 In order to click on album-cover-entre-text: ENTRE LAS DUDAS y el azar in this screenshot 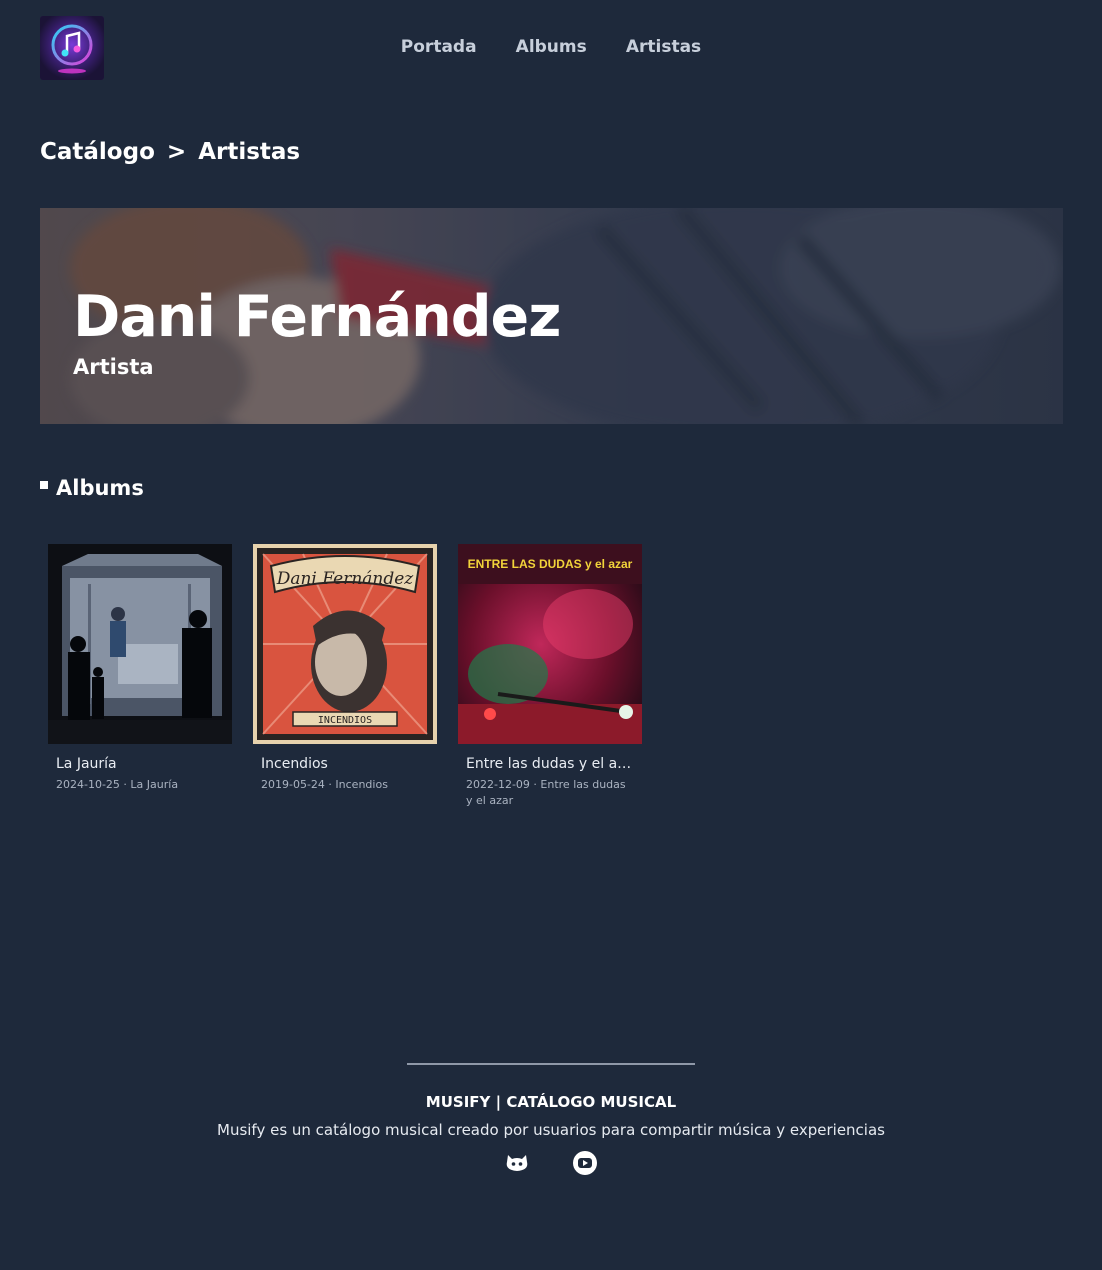, I will do `click(550, 564)`.